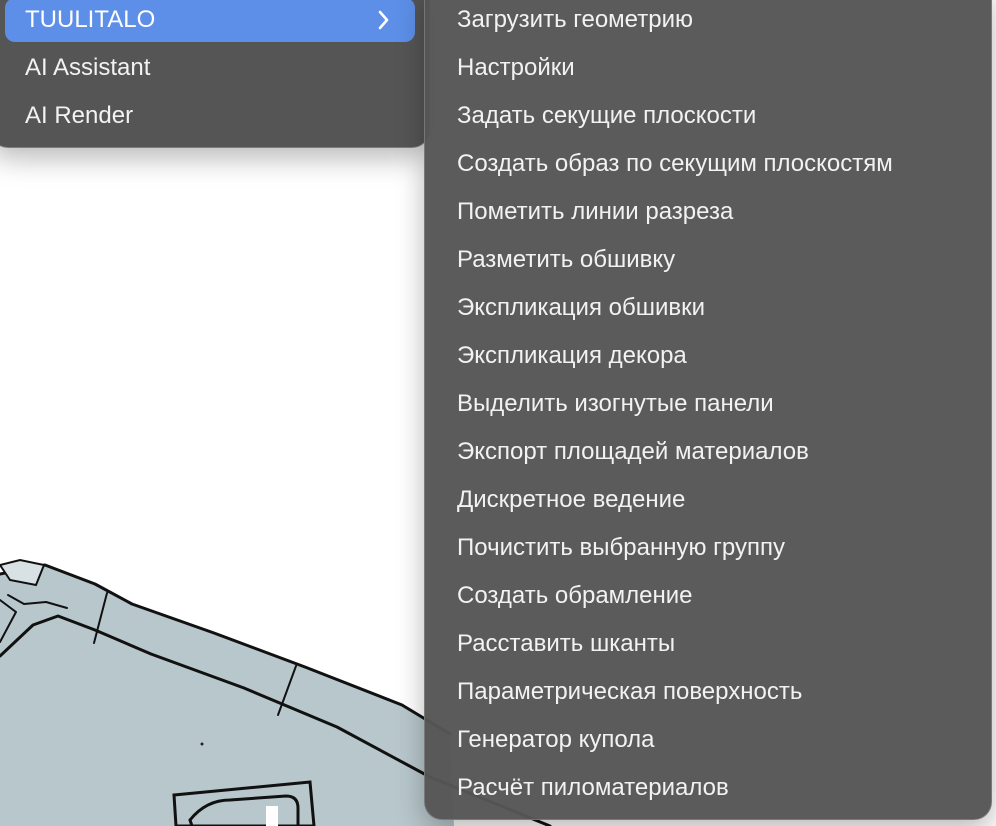 The image size is (996, 826). I want to click on submenu-item-export-material-areas: Экспорт площадей материалов, so click(717, 452).